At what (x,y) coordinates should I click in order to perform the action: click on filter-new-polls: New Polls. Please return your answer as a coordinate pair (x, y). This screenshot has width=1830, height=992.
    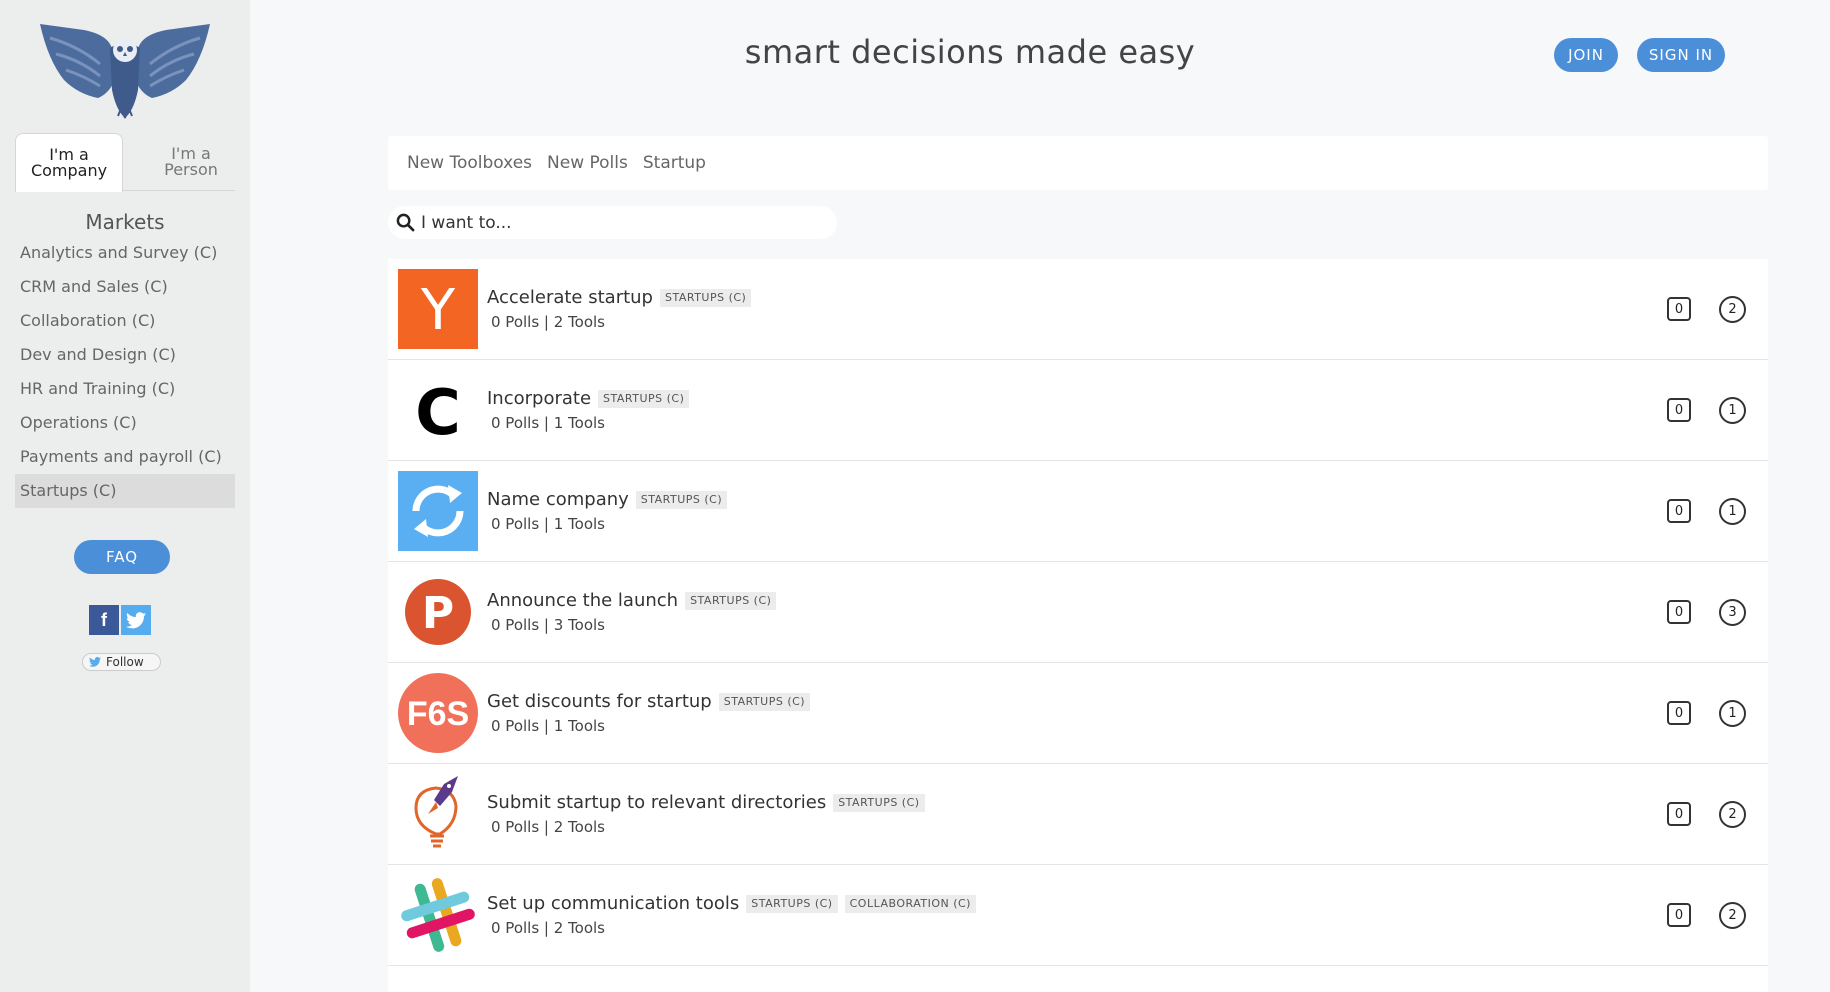
    Looking at the image, I should click on (587, 163).